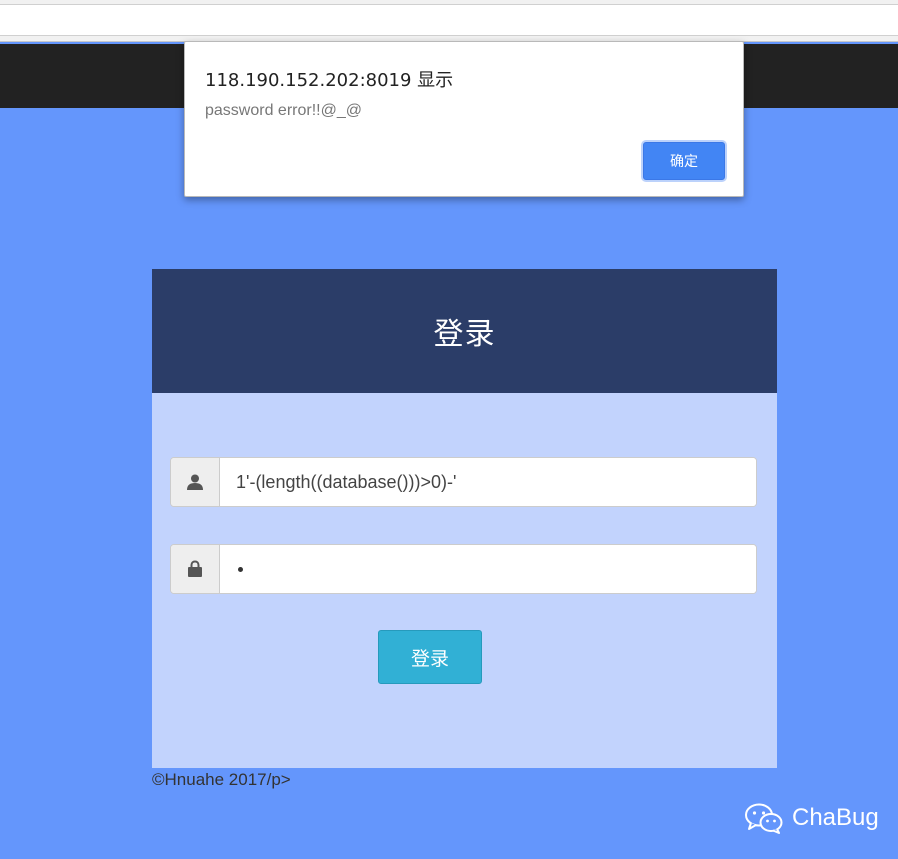  I want to click on watermark: ChaBug, so click(811, 818).